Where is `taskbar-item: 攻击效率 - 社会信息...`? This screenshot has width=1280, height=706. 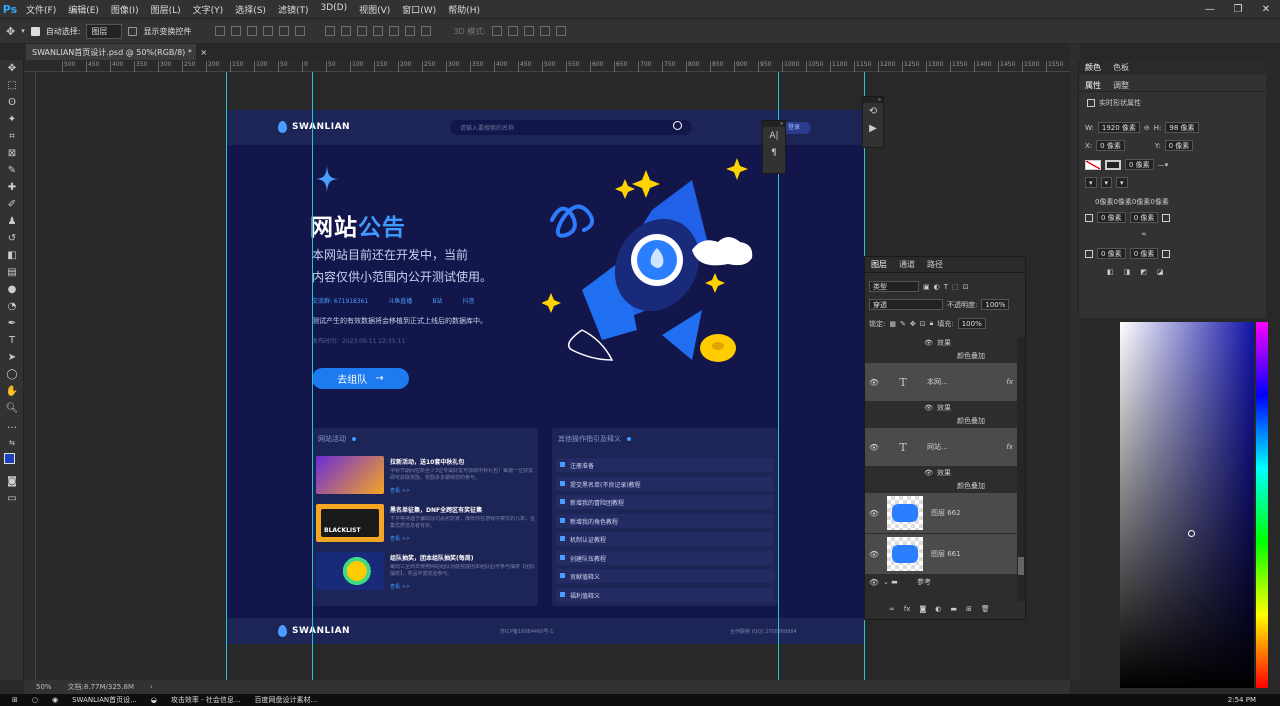 taskbar-item: 攻击效率 - 社会信息... is located at coordinates (206, 700).